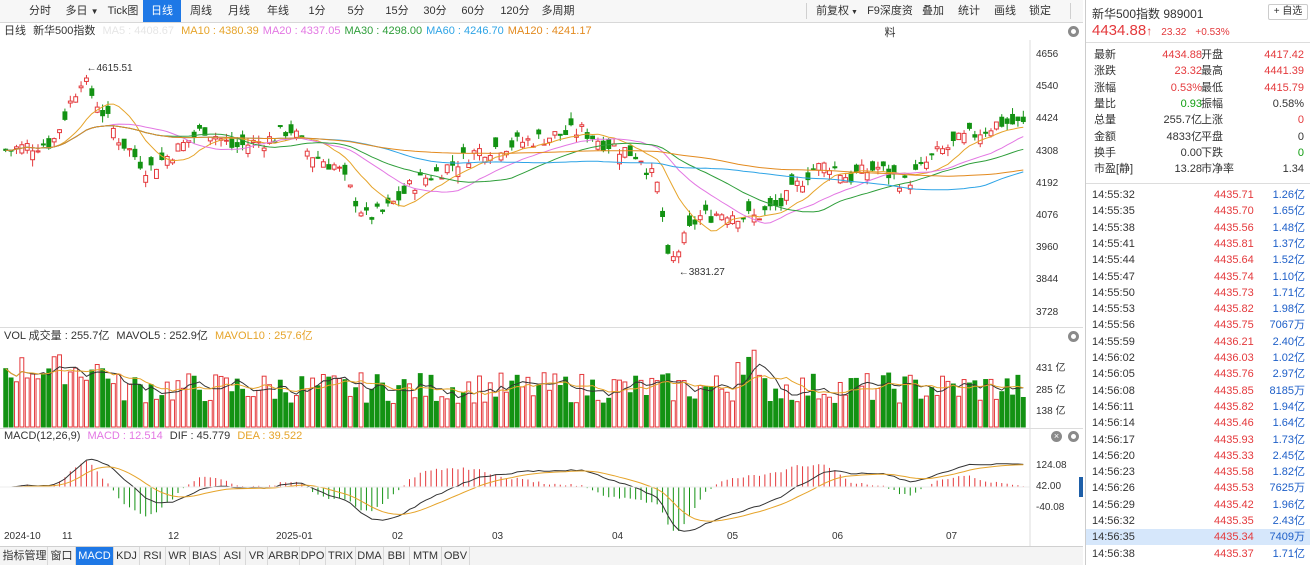  Describe the element at coordinates (1198, 325) in the screenshot. I see `tick-row: 14:55:56 4435.75 7067万` at that location.